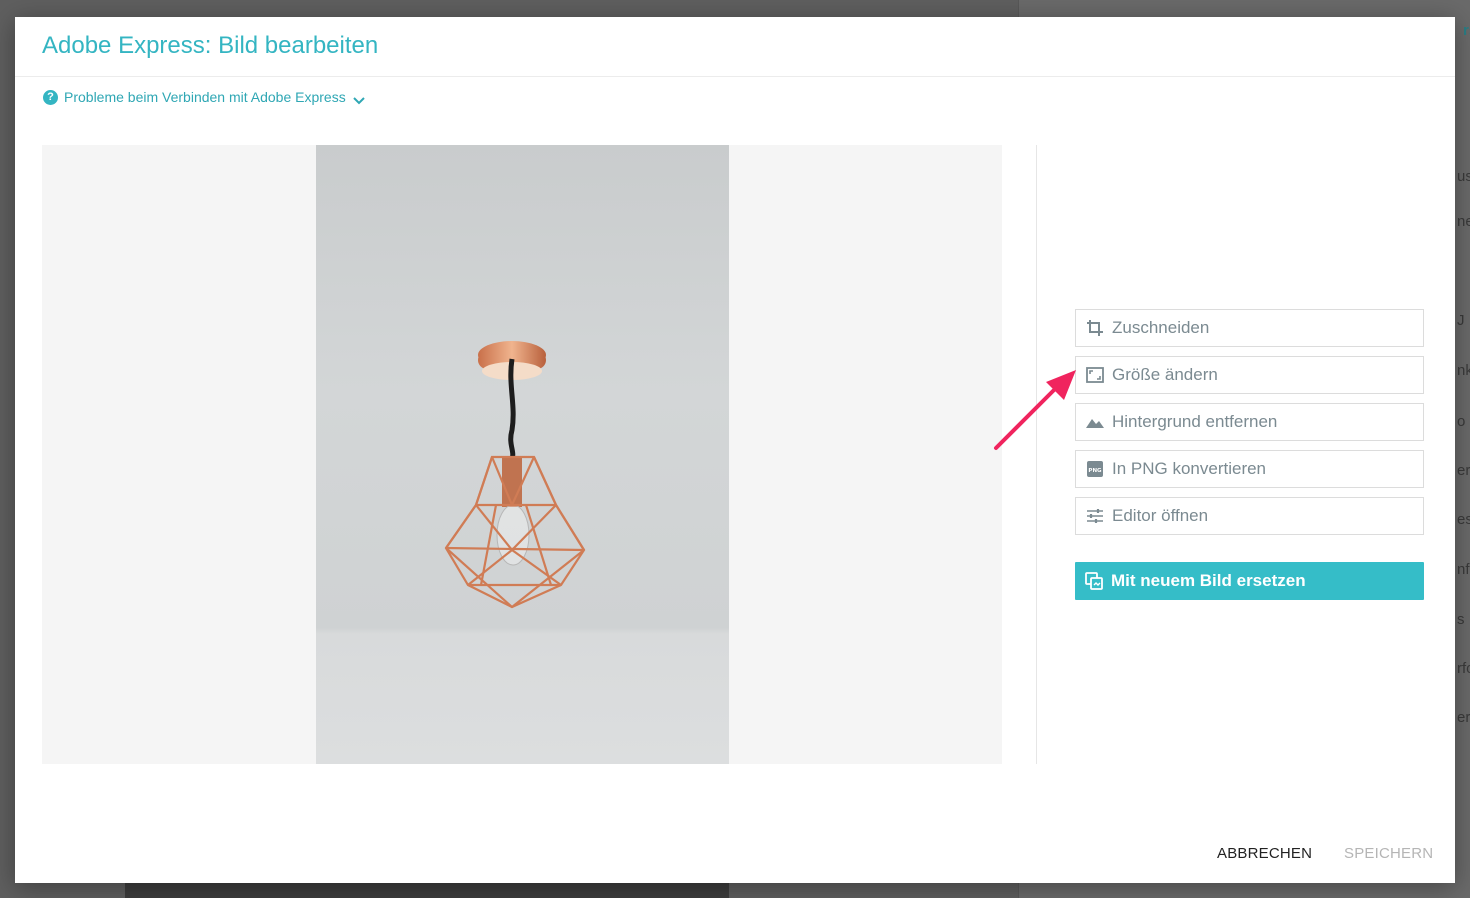  Describe the element at coordinates (1463, 221) in the screenshot. I see `bg-text-fragment: ne` at that location.